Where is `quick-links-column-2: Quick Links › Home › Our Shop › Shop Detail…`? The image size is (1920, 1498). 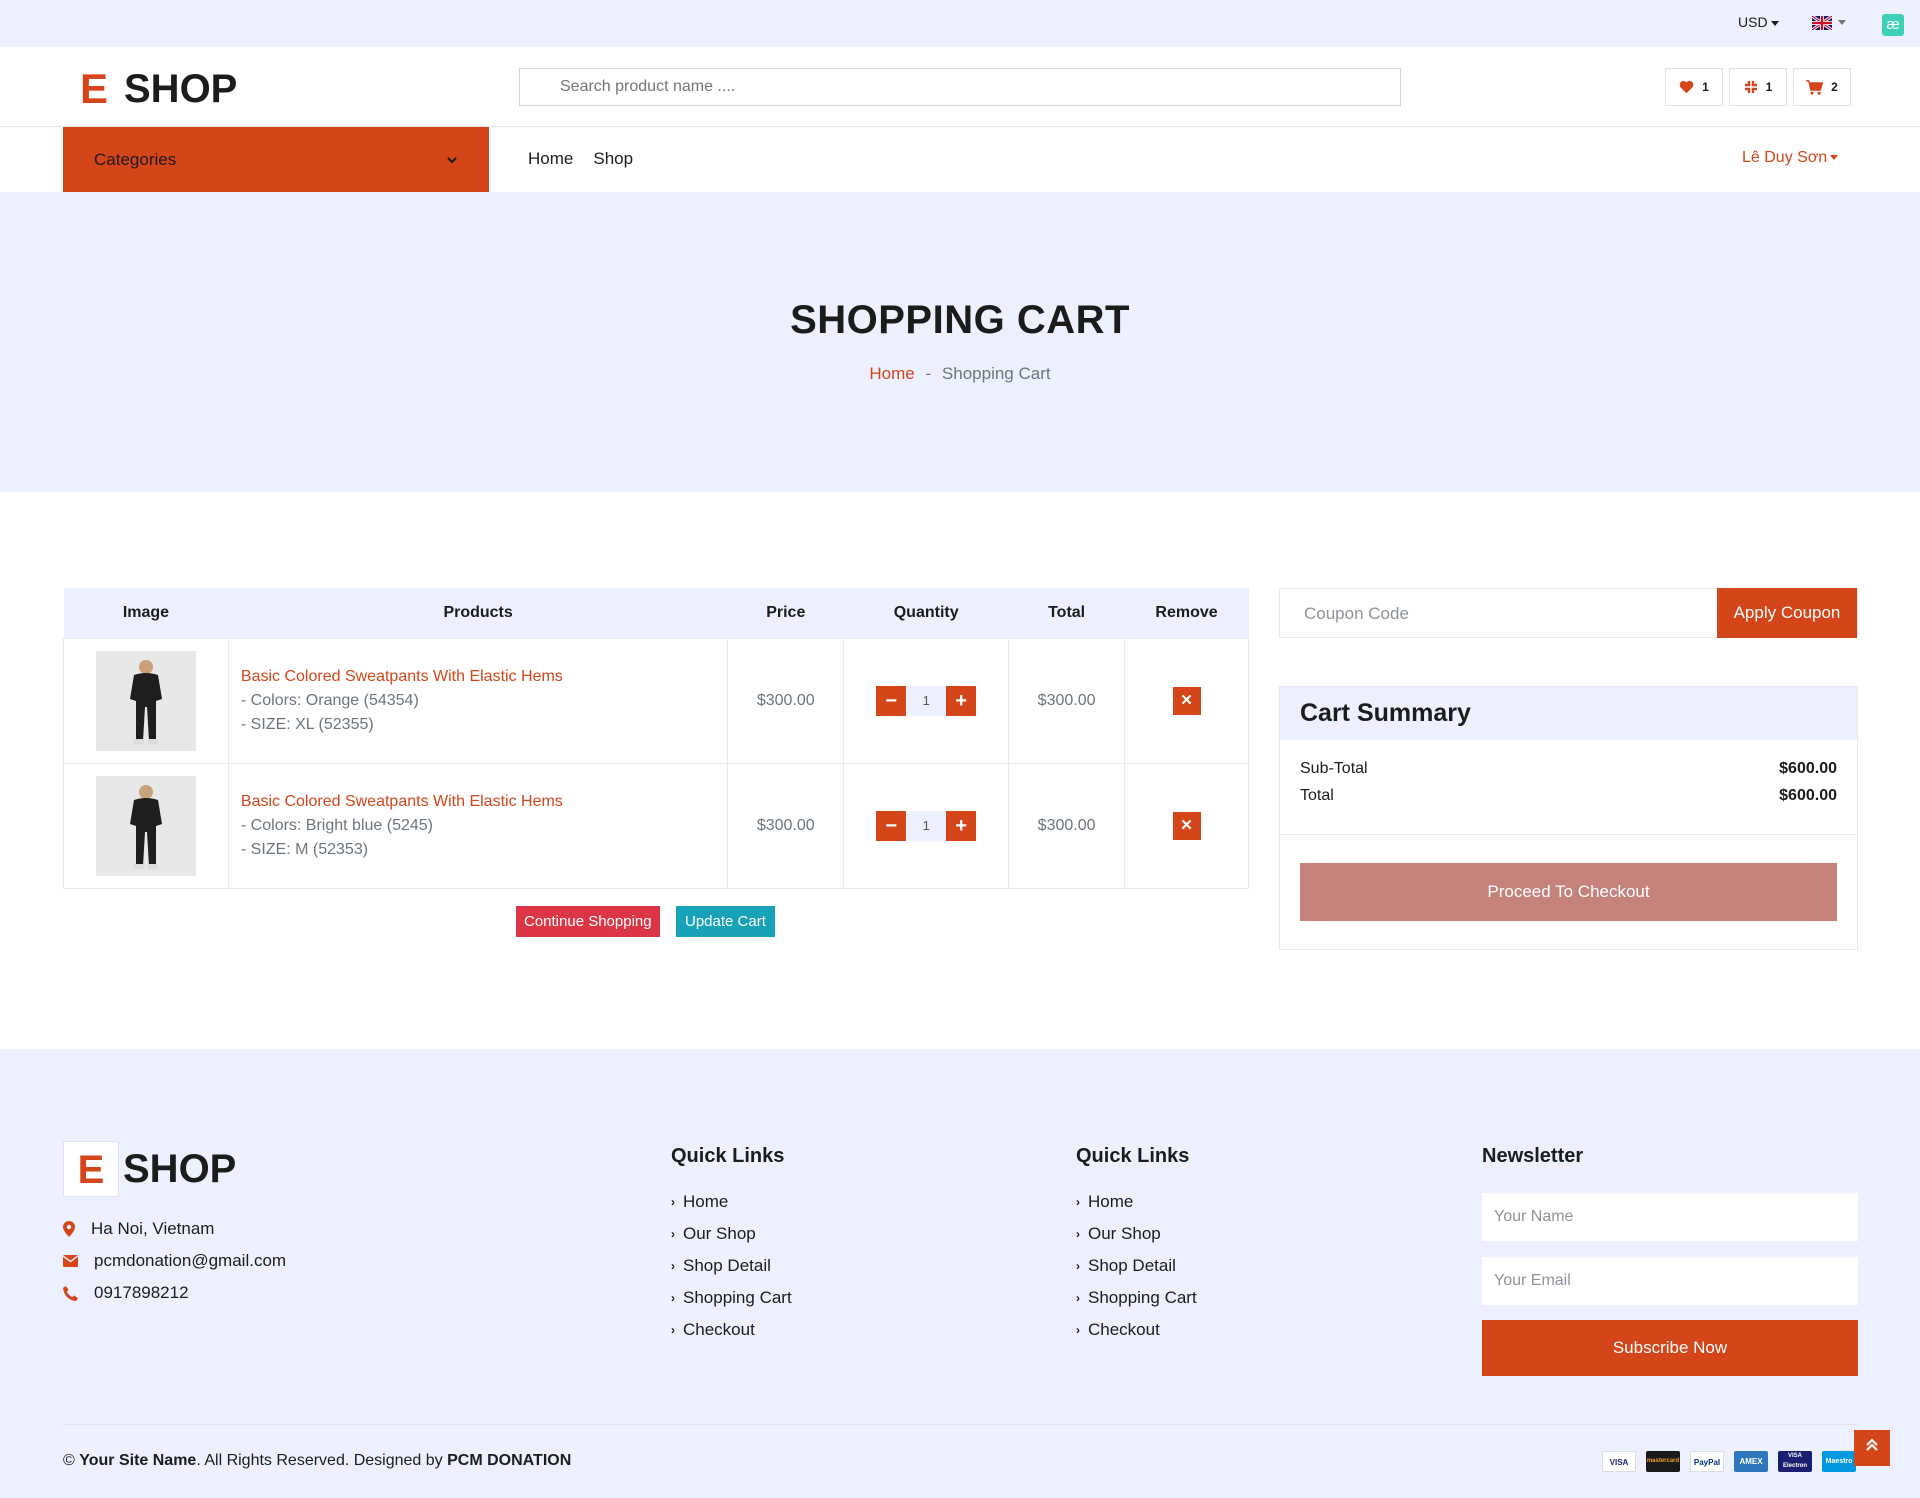
quick-links-column-2: Quick Links › Home › Our Shop › Shop Detail… is located at coordinates (1136, 1245).